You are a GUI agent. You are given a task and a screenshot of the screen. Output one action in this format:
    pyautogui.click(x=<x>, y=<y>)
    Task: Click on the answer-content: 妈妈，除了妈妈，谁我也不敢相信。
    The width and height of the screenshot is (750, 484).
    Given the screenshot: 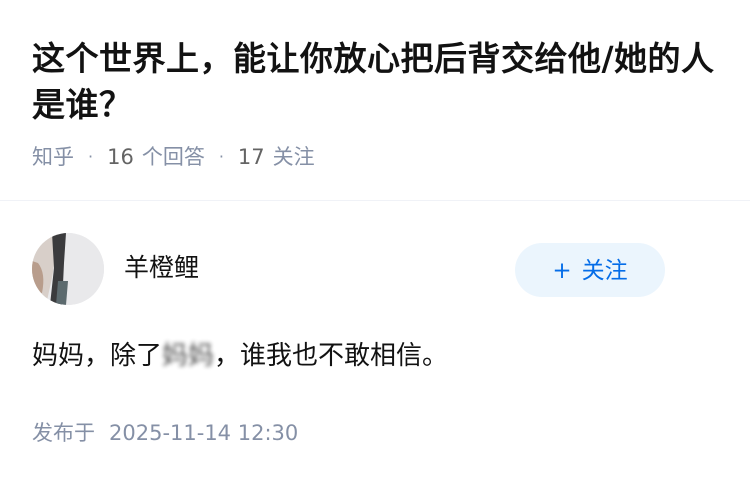 What is the action you would take?
    pyautogui.click(x=240, y=356)
    